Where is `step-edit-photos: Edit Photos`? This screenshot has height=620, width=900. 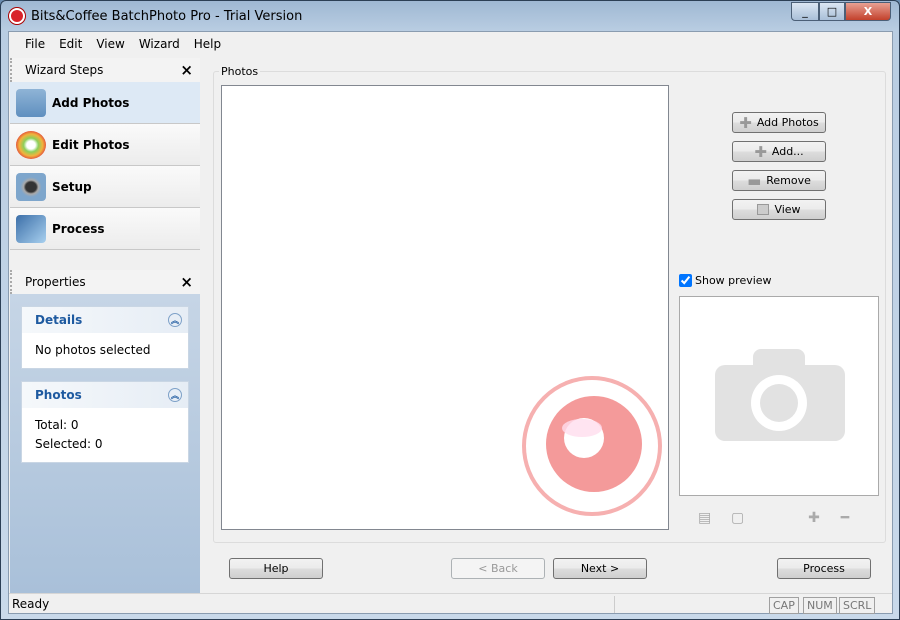
step-edit-photos: Edit Photos is located at coordinates (105, 145).